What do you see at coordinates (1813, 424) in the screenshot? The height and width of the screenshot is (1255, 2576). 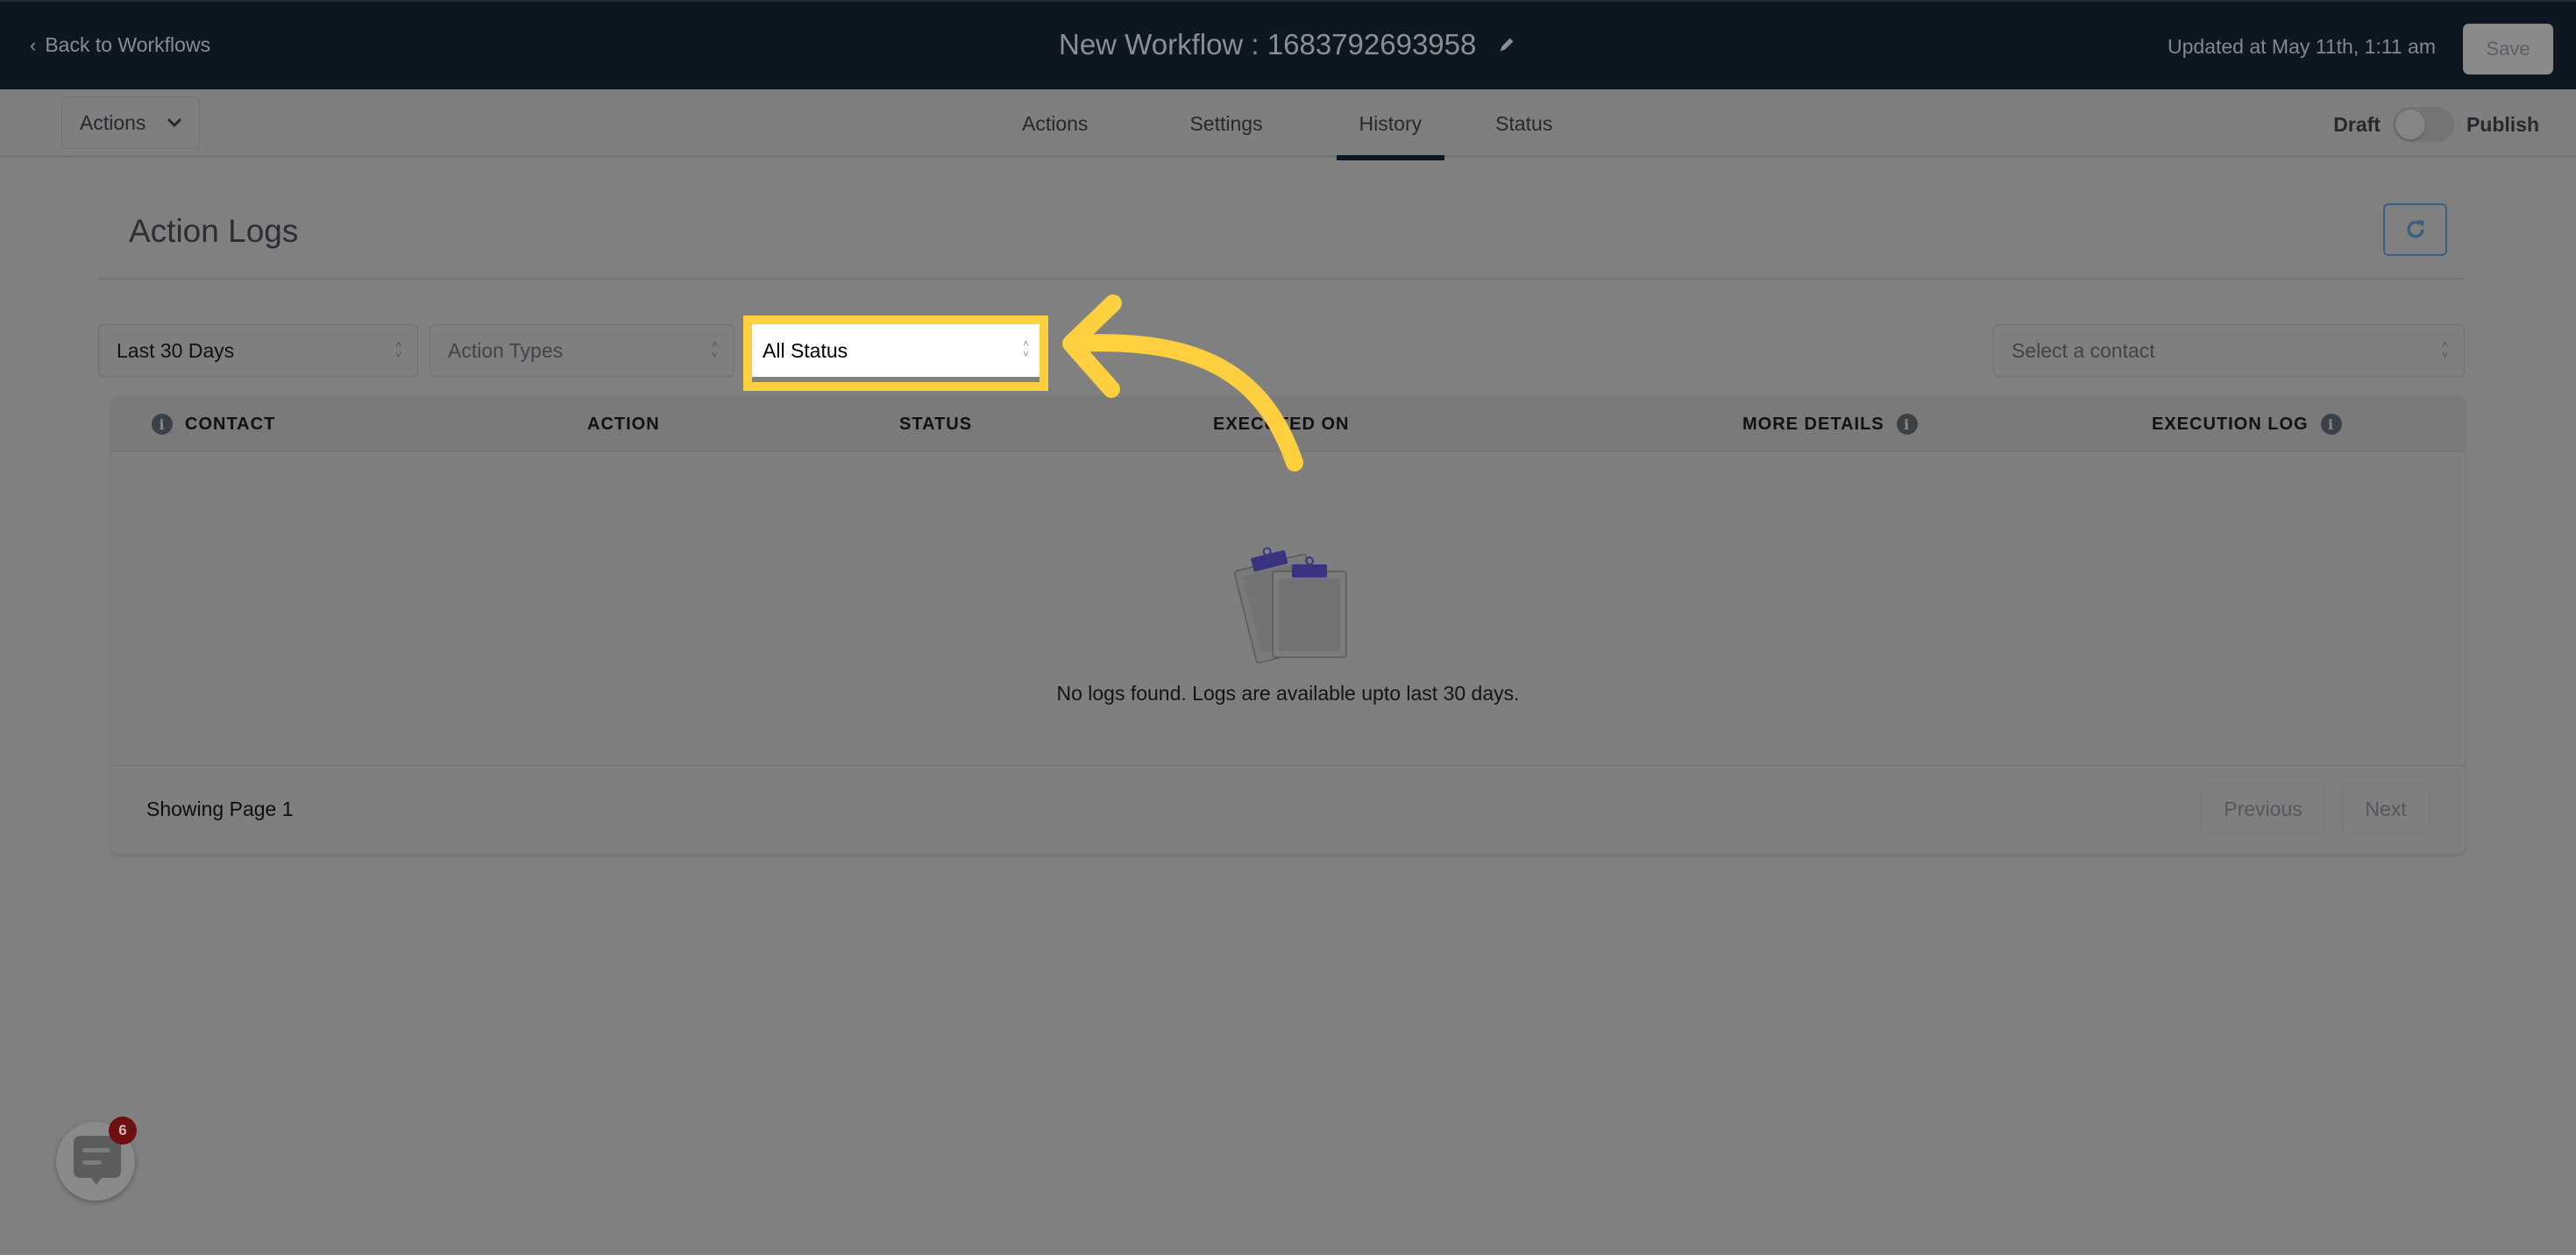 I see `column-label: MORE DETAILS` at bounding box center [1813, 424].